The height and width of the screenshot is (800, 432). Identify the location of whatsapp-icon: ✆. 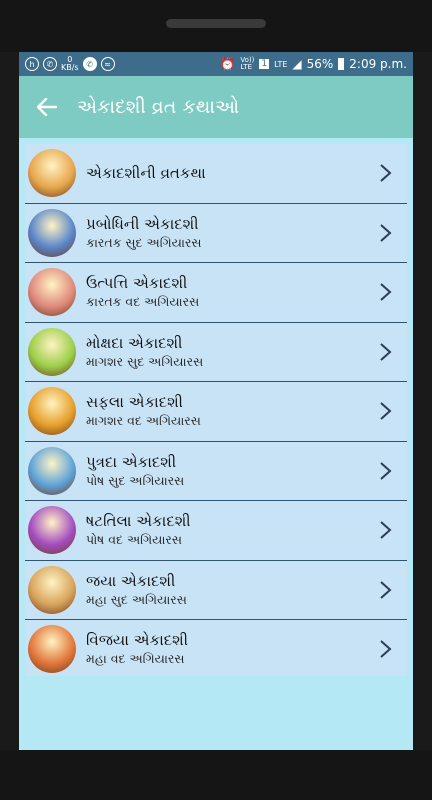
(50, 64).